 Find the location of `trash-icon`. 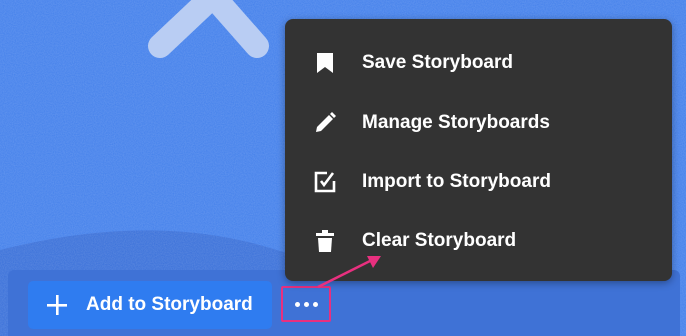

trash-icon is located at coordinates (325, 241).